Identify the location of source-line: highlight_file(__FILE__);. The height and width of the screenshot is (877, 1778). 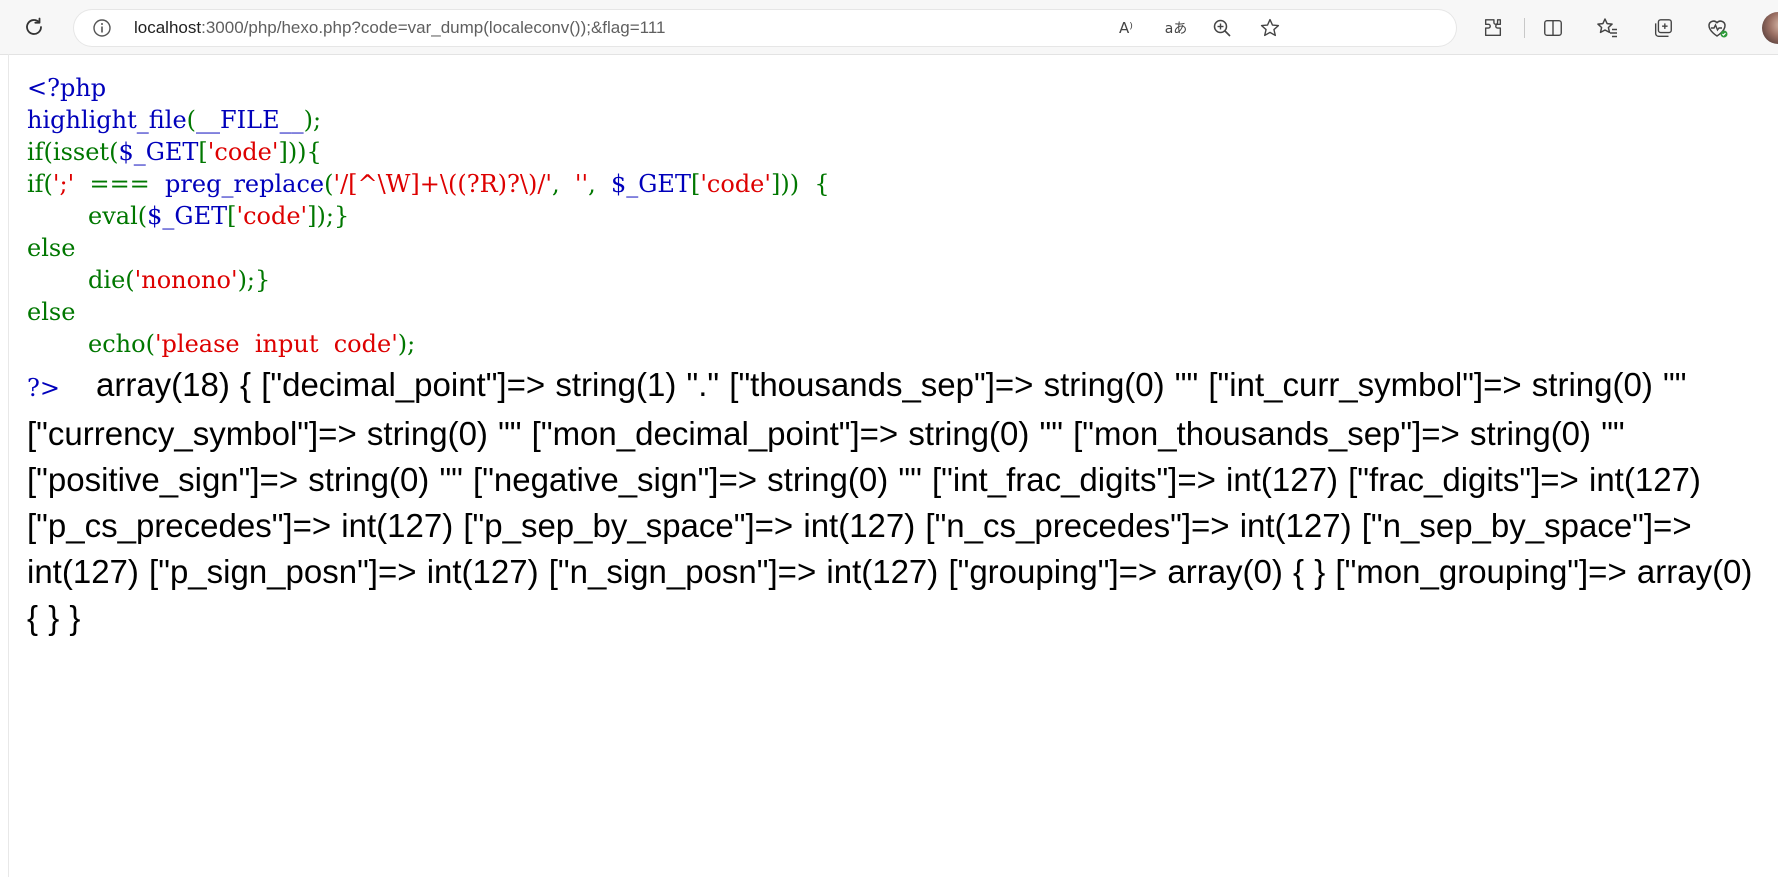
(174, 120).